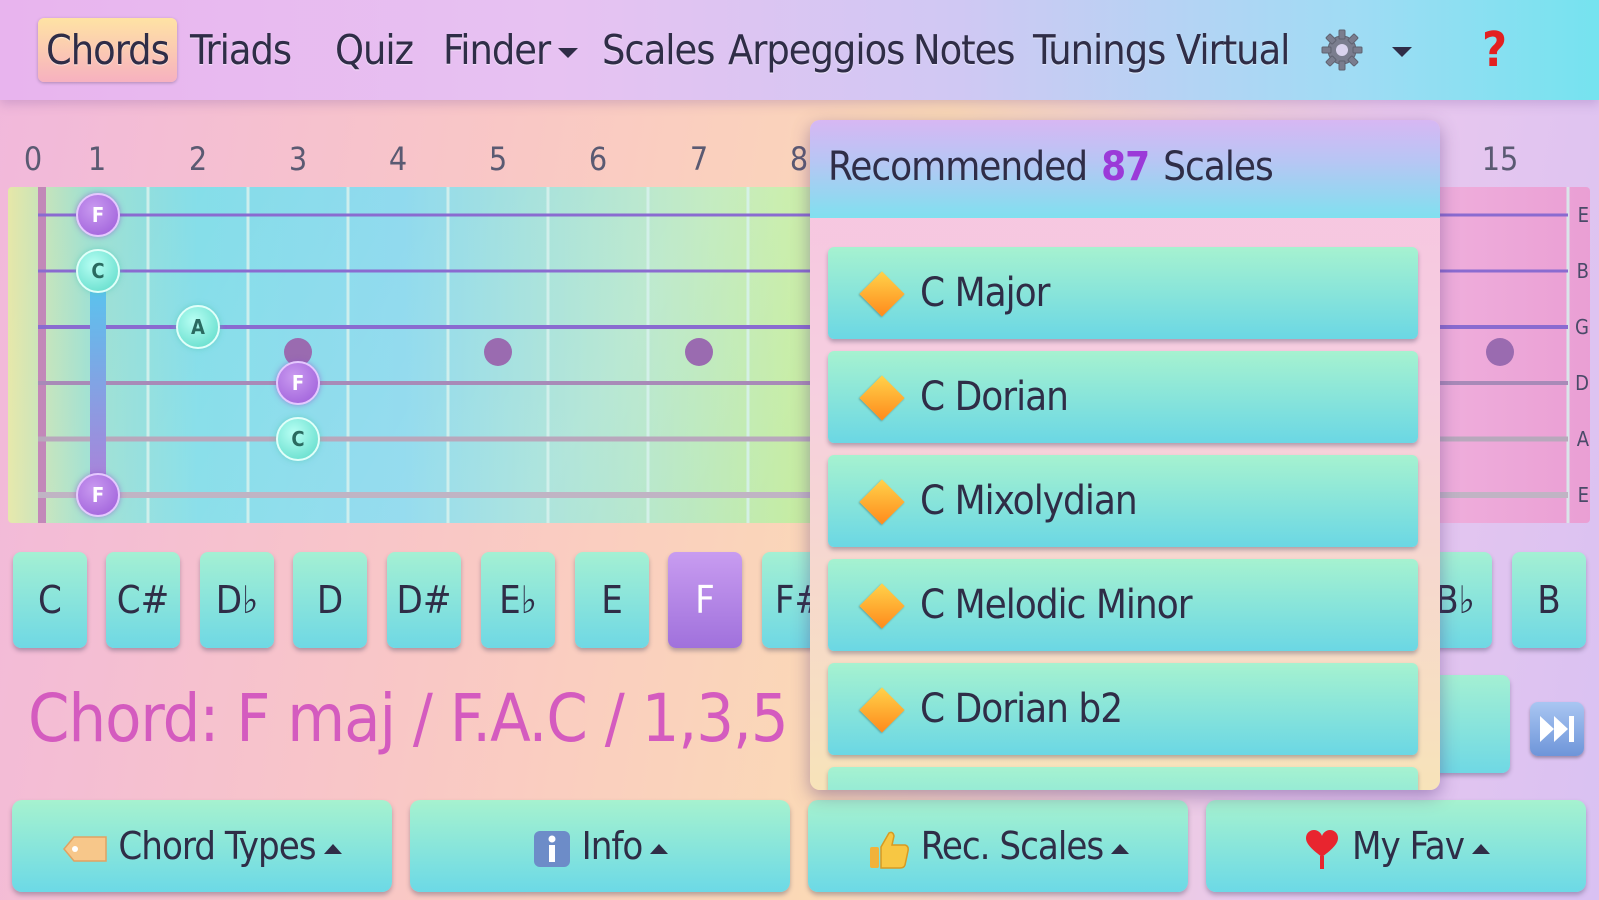 The image size is (1599, 900). Describe the element at coordinates (658, 50) in the screenshot. I see `nav-tab-scales: Scales` at that location.